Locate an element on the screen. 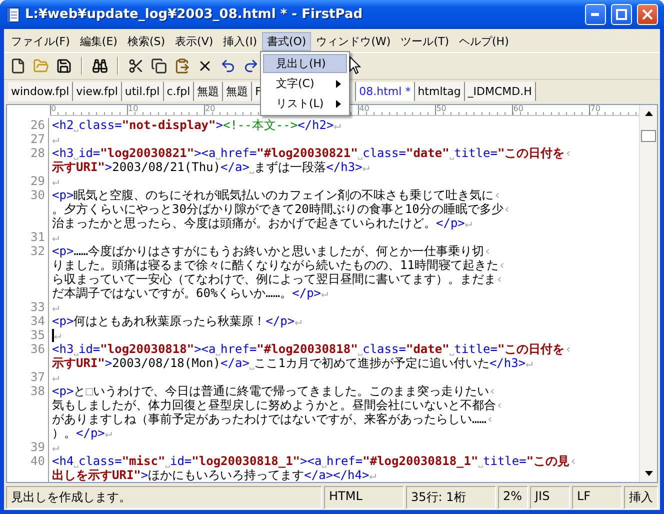  file-tab: c.fpl is located at coordinates (179, 91).